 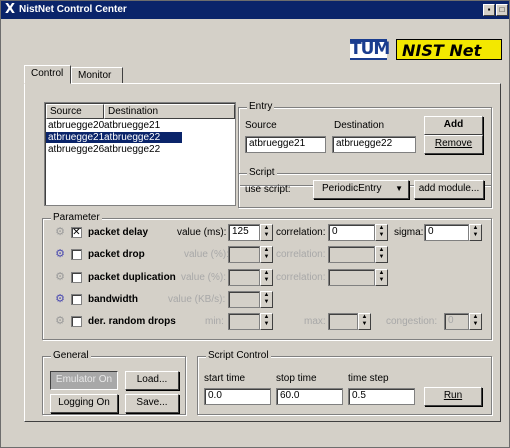 What do you see at coordinates (351, 254) in the screenshot?
I see `drop-correlation-field` at bounding box center [351, 254].